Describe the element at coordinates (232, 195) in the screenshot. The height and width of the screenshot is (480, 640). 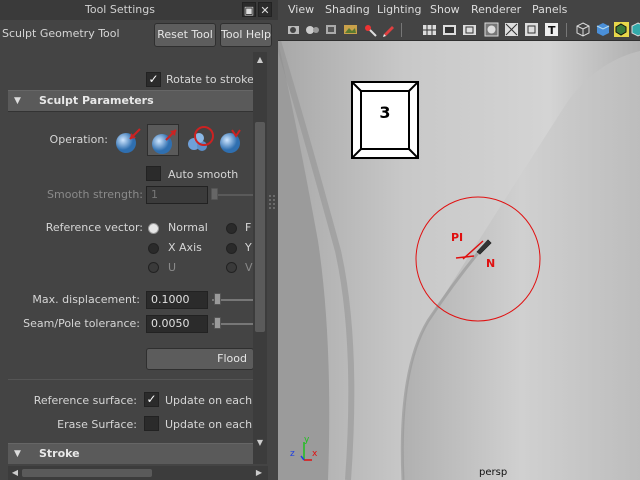
I see `smooth-strength-slider` at that location.